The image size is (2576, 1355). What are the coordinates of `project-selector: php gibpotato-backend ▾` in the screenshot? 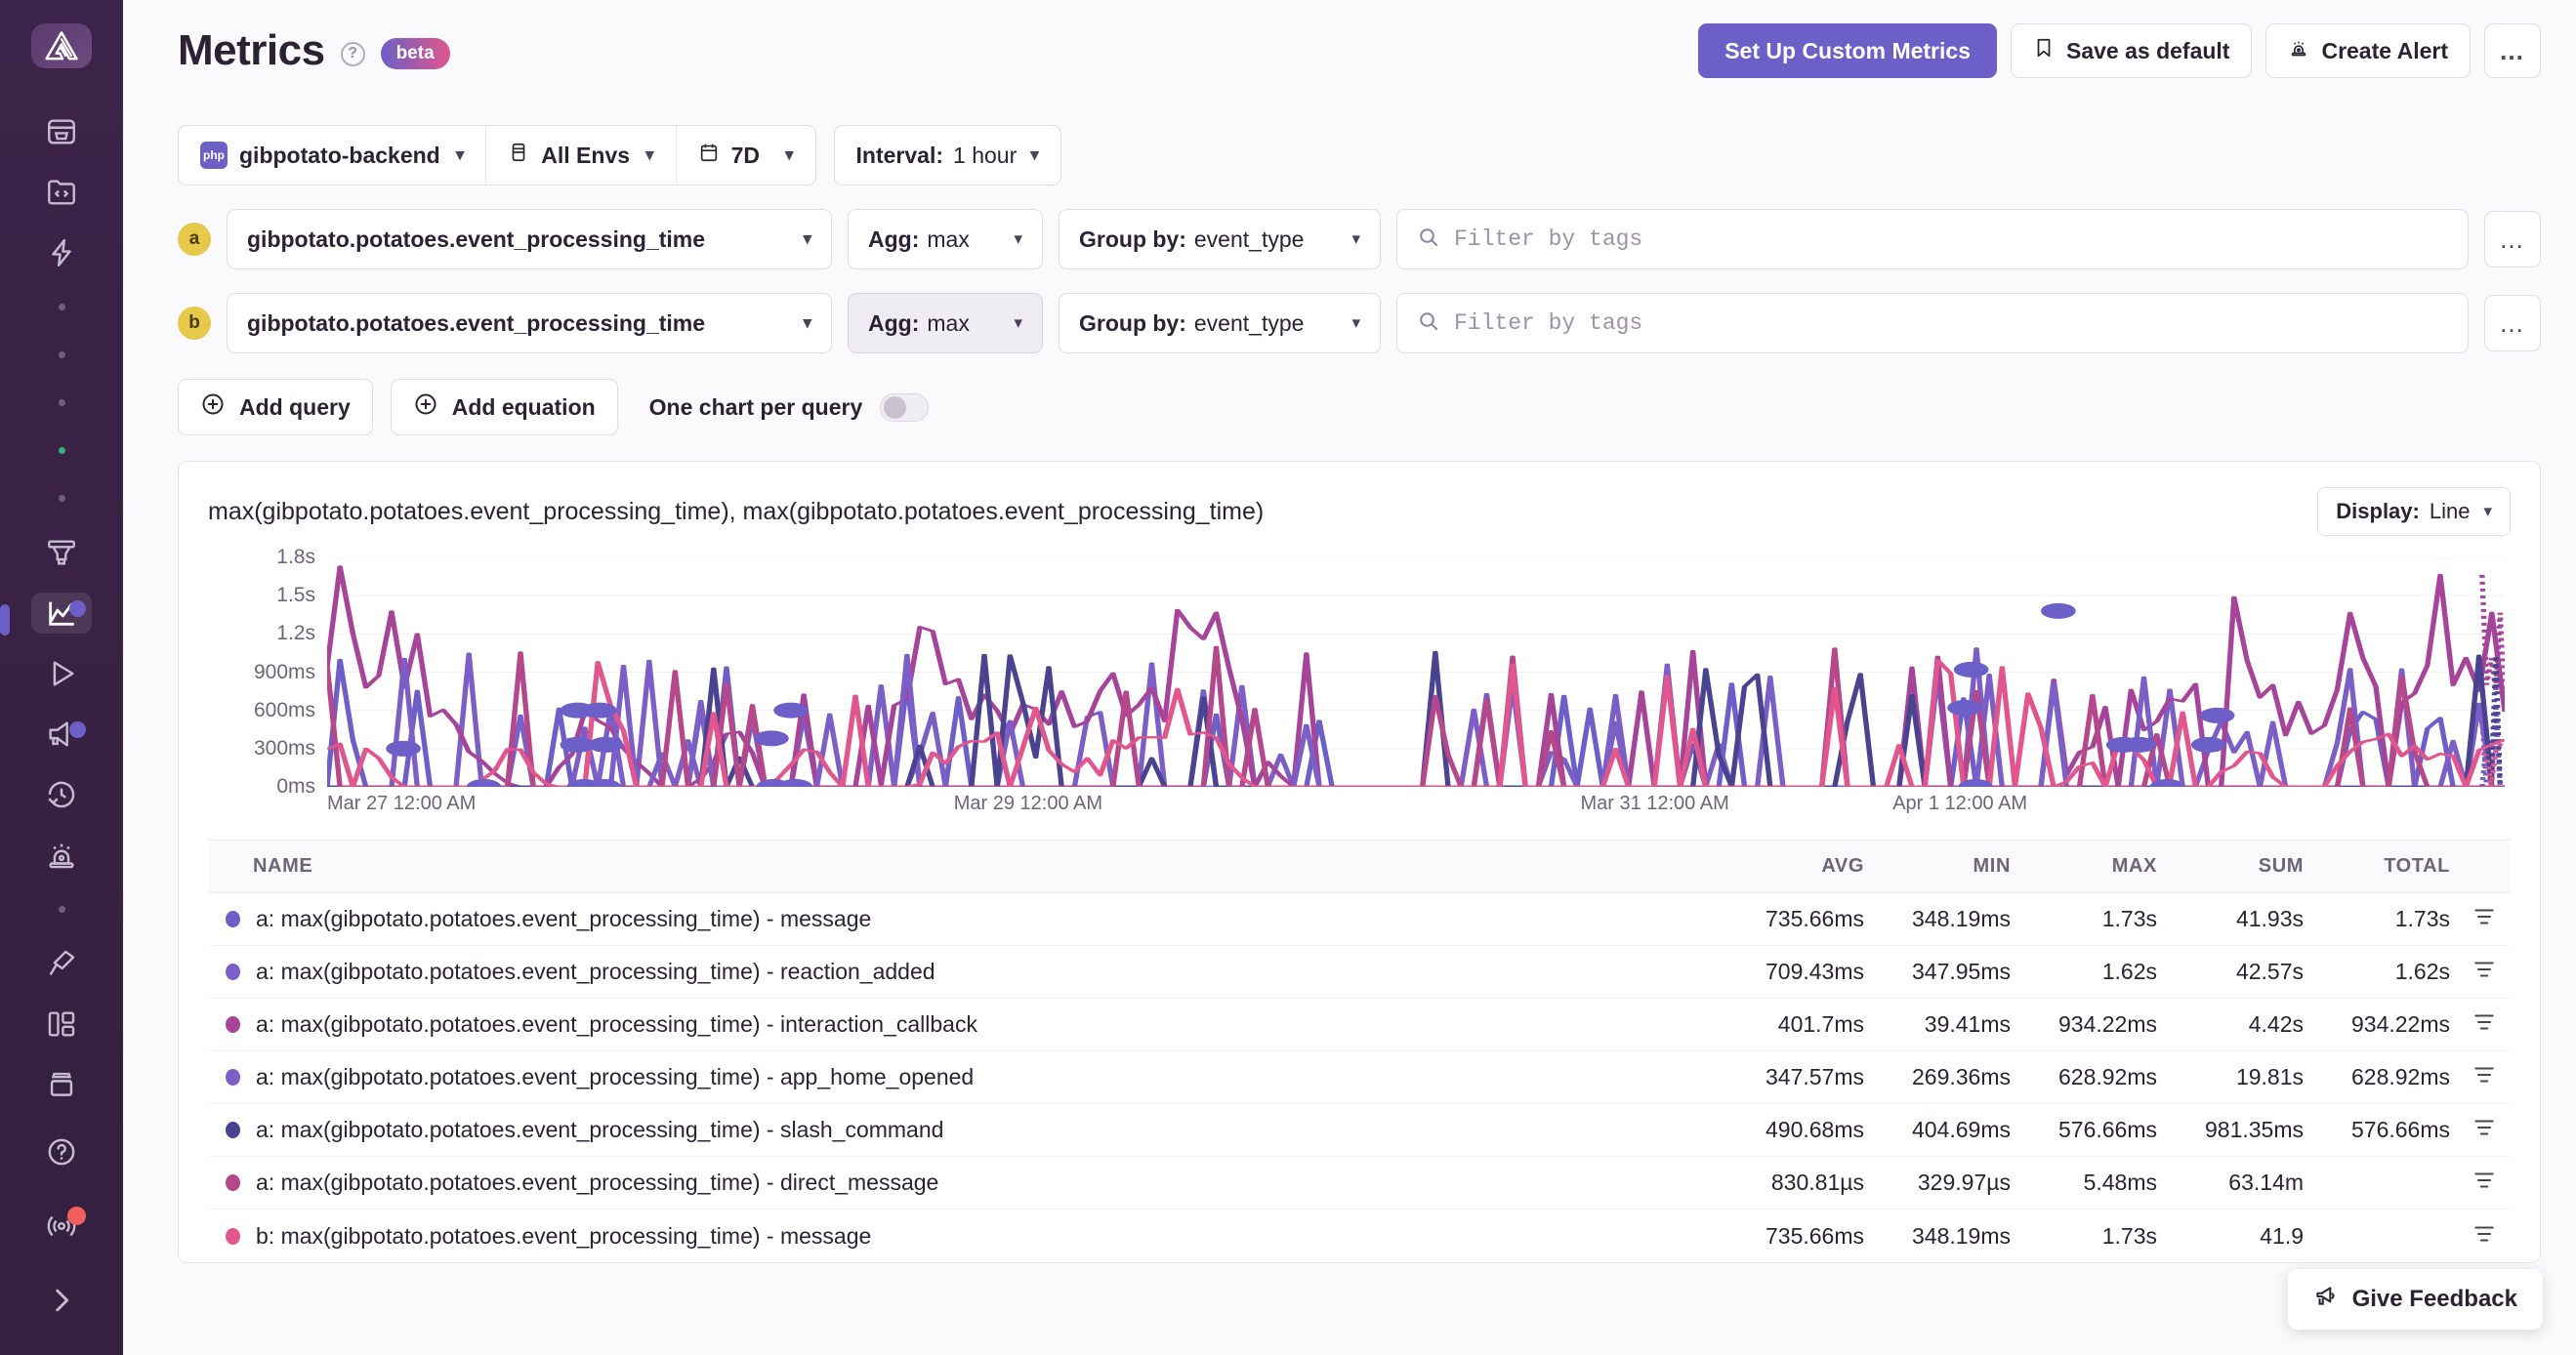 It's located at (332, 155).